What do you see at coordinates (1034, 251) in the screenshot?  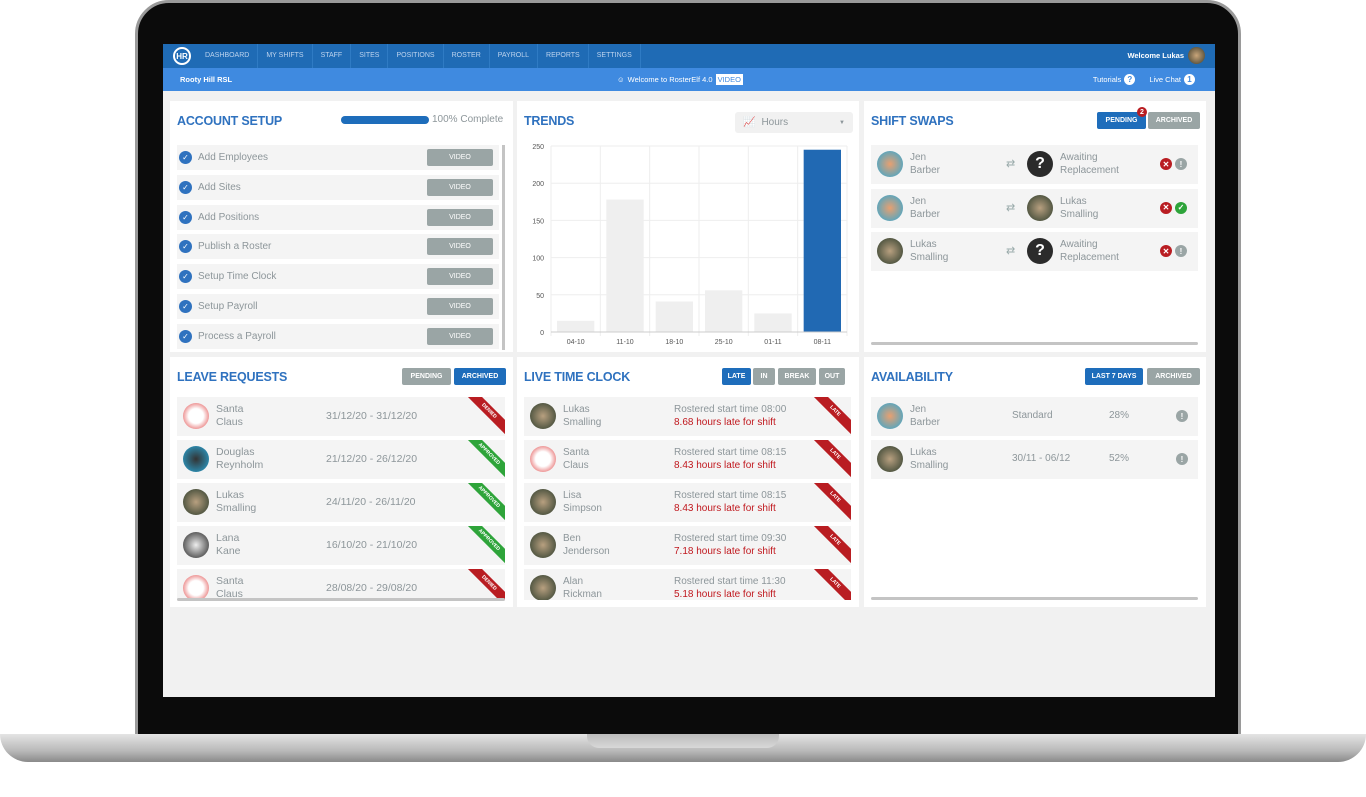 I see `shift-swap-row: Lukas Smalling ⇄? Awaiting Replacement ✕!` at bounding box center [1034, 251].